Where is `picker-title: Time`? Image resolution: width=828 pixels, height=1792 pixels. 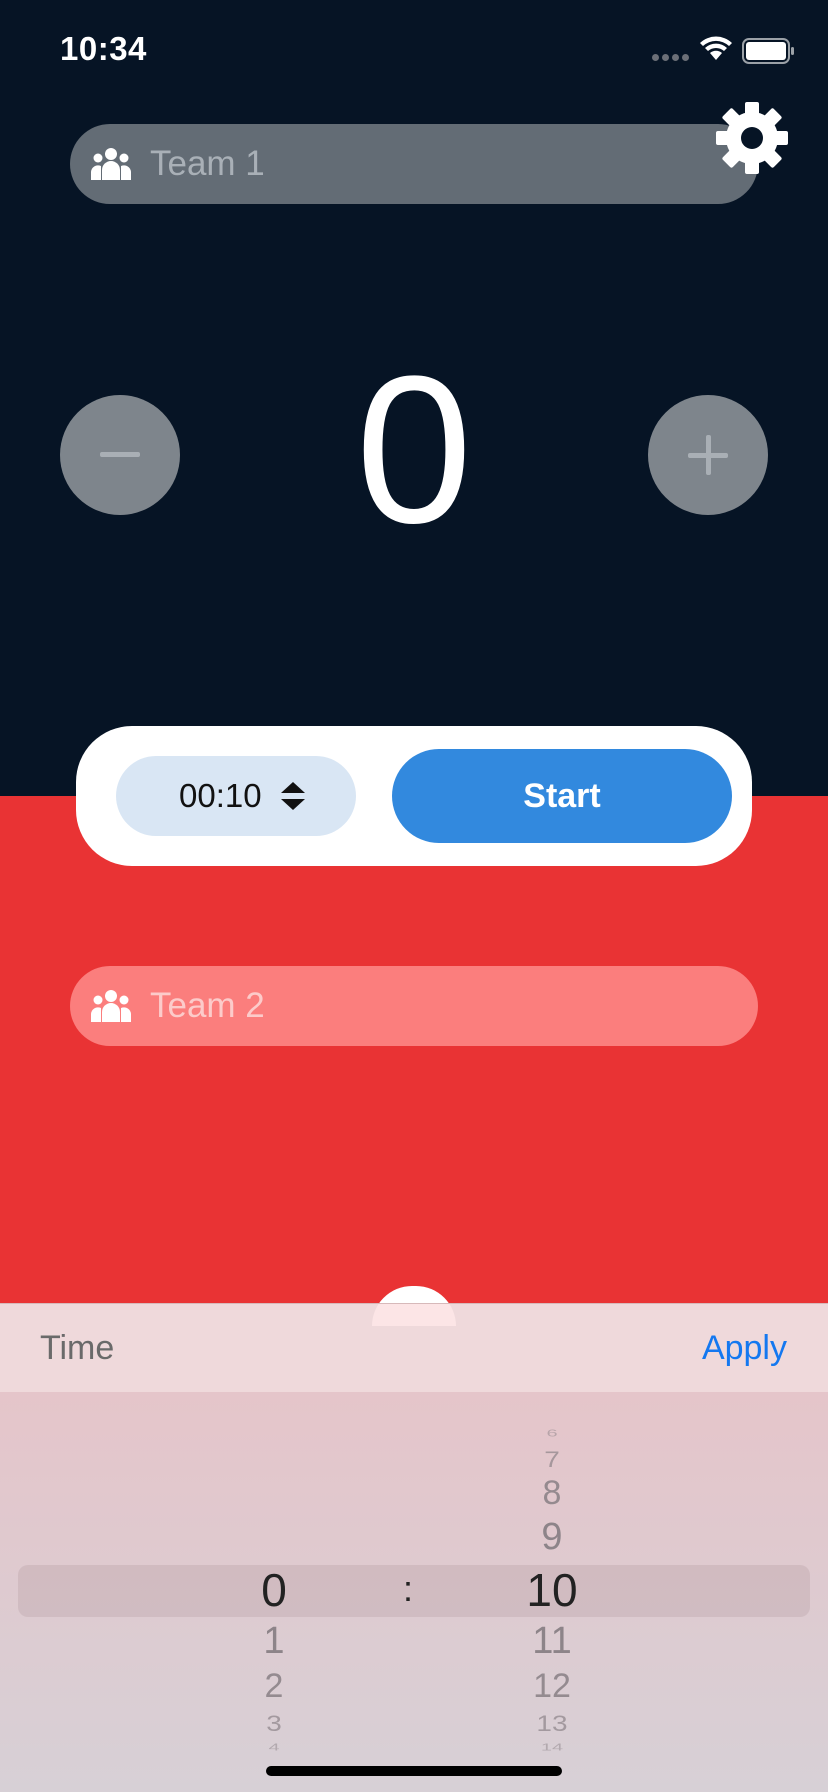
picker-title: Time is located at coordinates (77, 1348).